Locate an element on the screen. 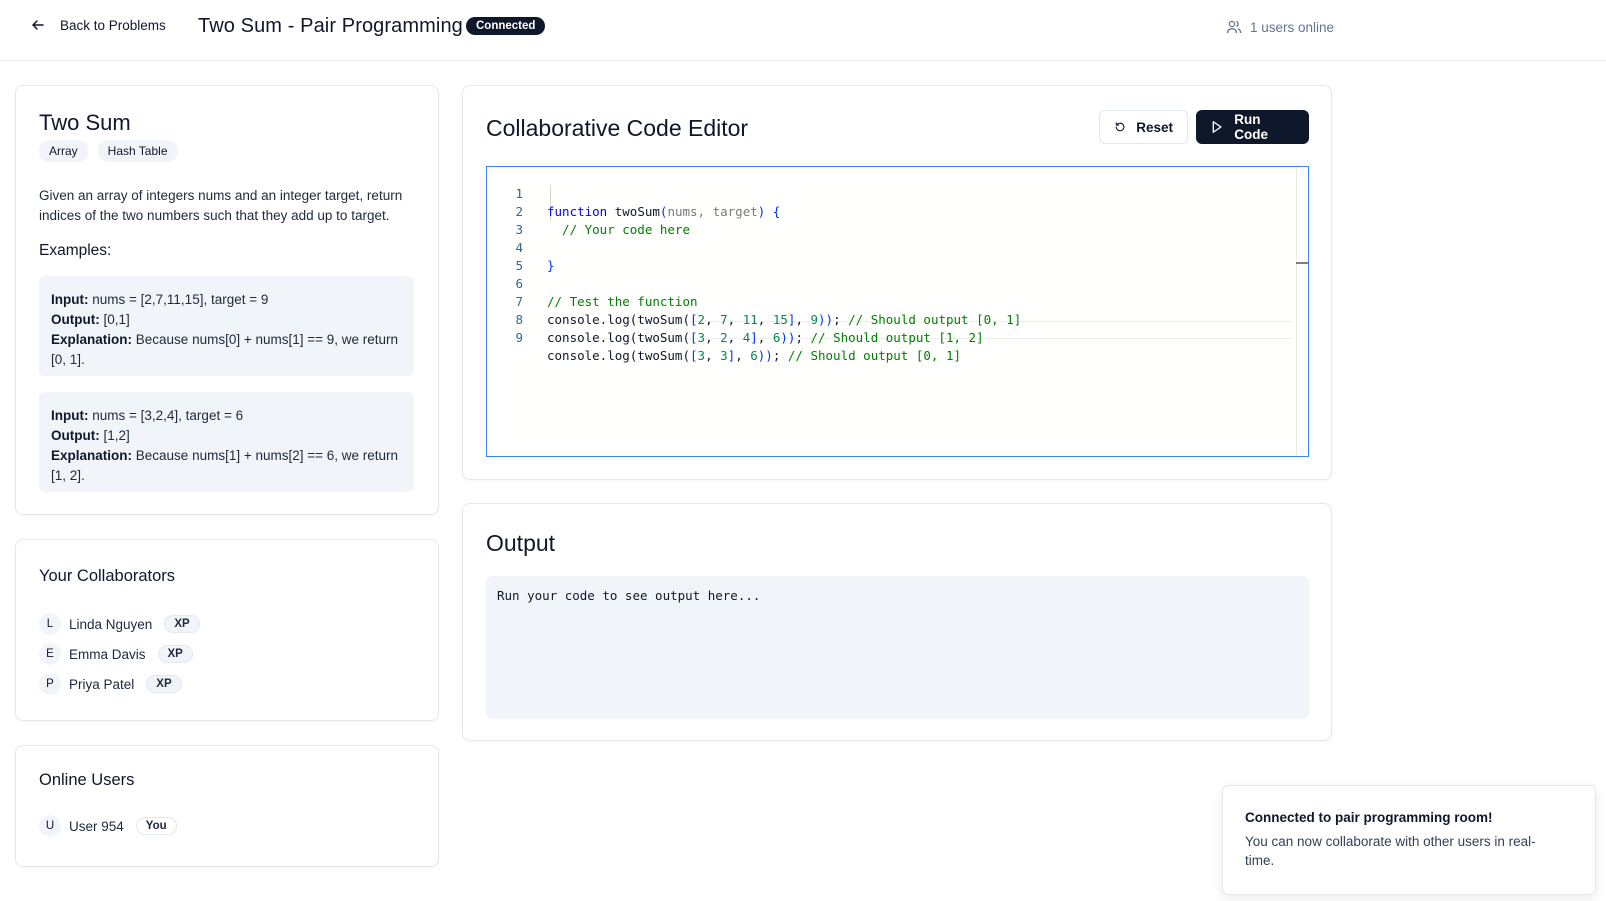  editor-title: Collaborative Code Editor is located at coordinates (617, 128).